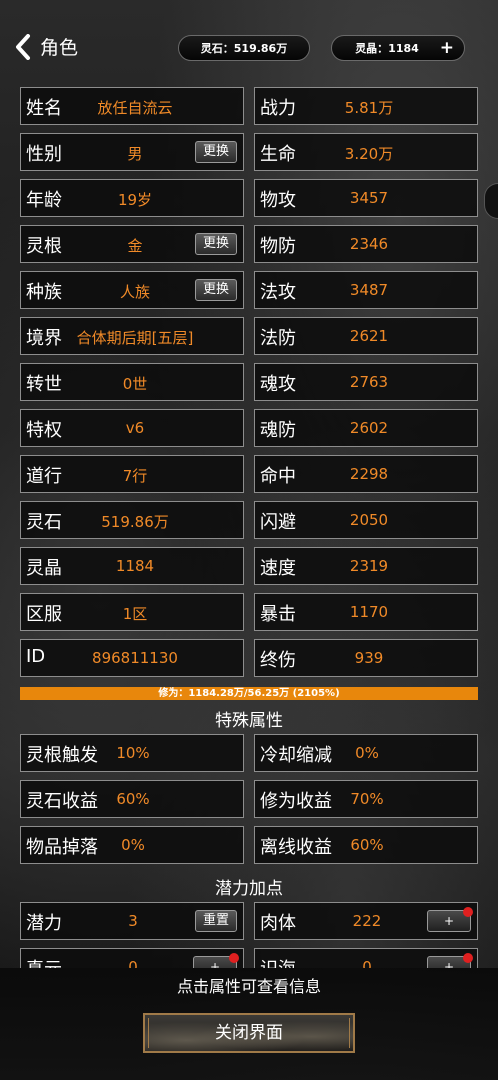 This screenshot has height=1080, width=498. What do you see at coordinates (44, 522) in the screenshot?
I see `attribute-label: 灵石` at bounding box center [44, 522].